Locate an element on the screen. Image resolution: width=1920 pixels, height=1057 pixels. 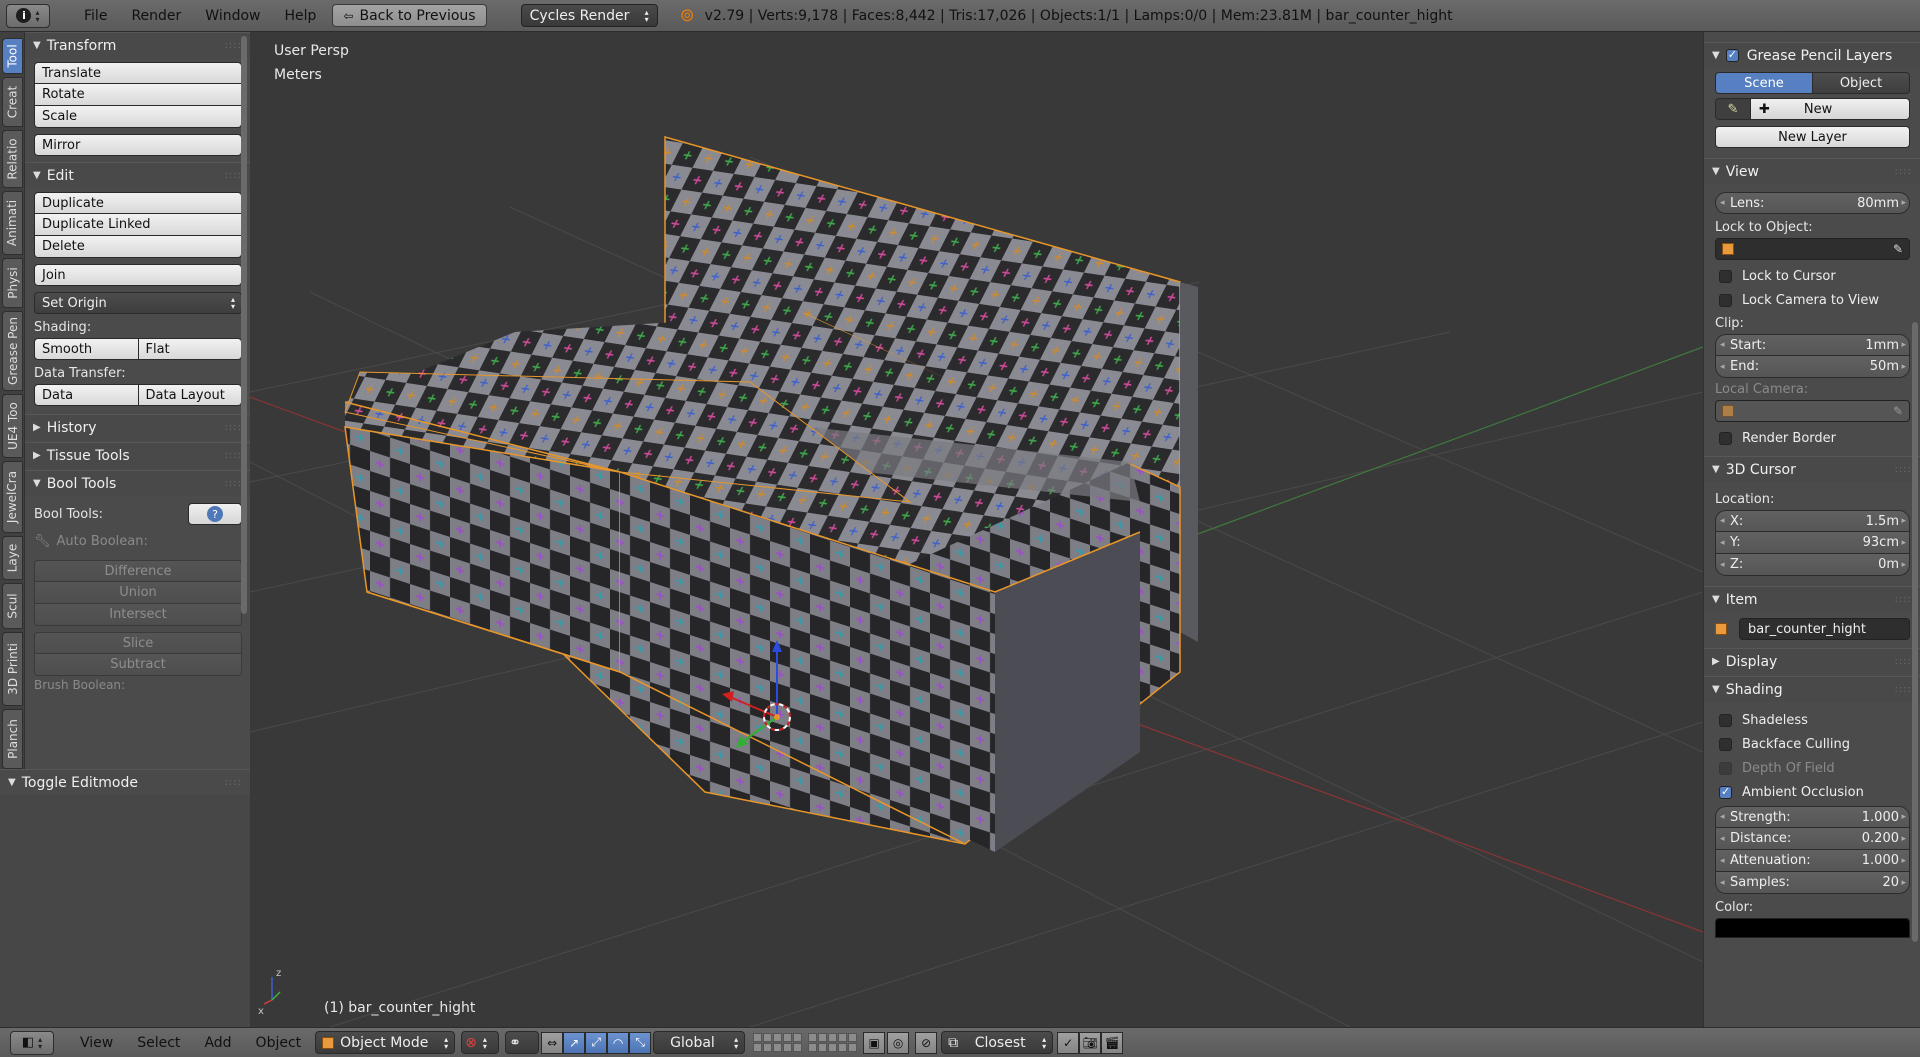
pencil-icon-select: ✎ is located at coordinates (1733, 109).